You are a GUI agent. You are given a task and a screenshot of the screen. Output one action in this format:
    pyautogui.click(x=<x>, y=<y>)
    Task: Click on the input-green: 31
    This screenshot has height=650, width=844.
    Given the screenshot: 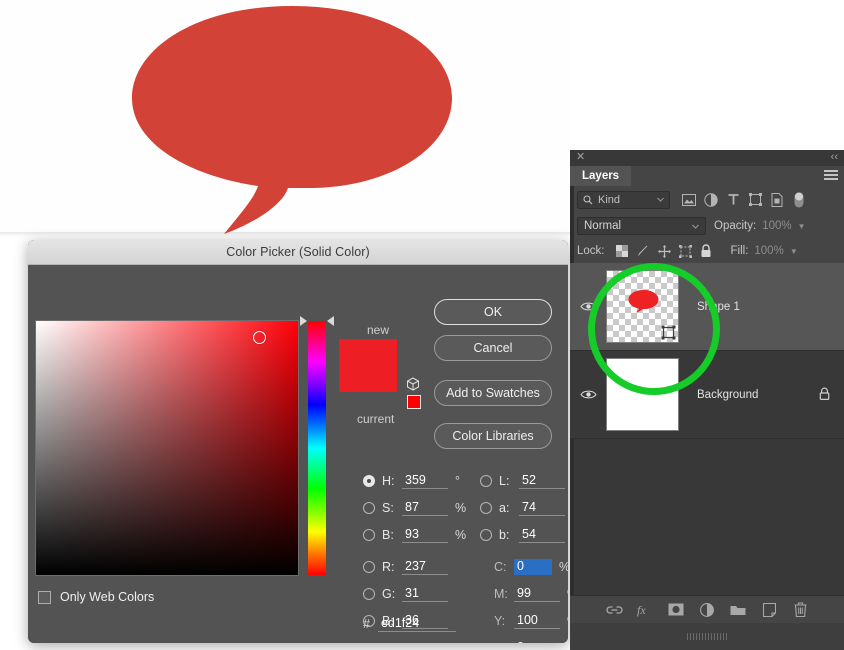 What is the action you would take?
    pyautogui.click(x=425, y=594)
    